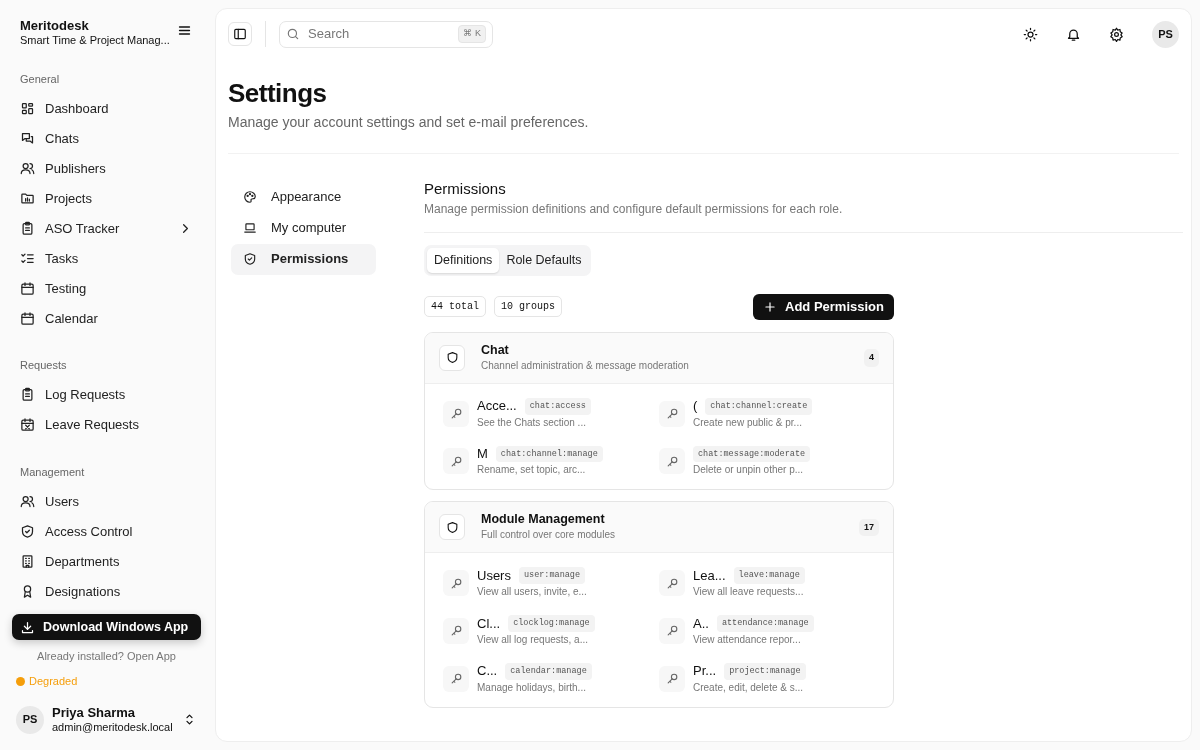 Image resolution: width=1200 pixels, height=750 pixels. What do you see at coordinates (106, 198) in the screenshot?
I see `sidebar-item: Projects` at bounding box center [106, 198].